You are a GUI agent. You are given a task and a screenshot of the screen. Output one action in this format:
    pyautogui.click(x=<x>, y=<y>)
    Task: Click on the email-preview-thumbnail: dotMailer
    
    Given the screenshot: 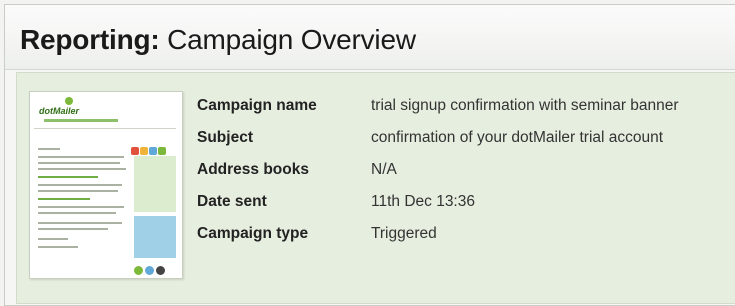 What is the action you would take?
    pyautogui.click(x=106, y=185)
    